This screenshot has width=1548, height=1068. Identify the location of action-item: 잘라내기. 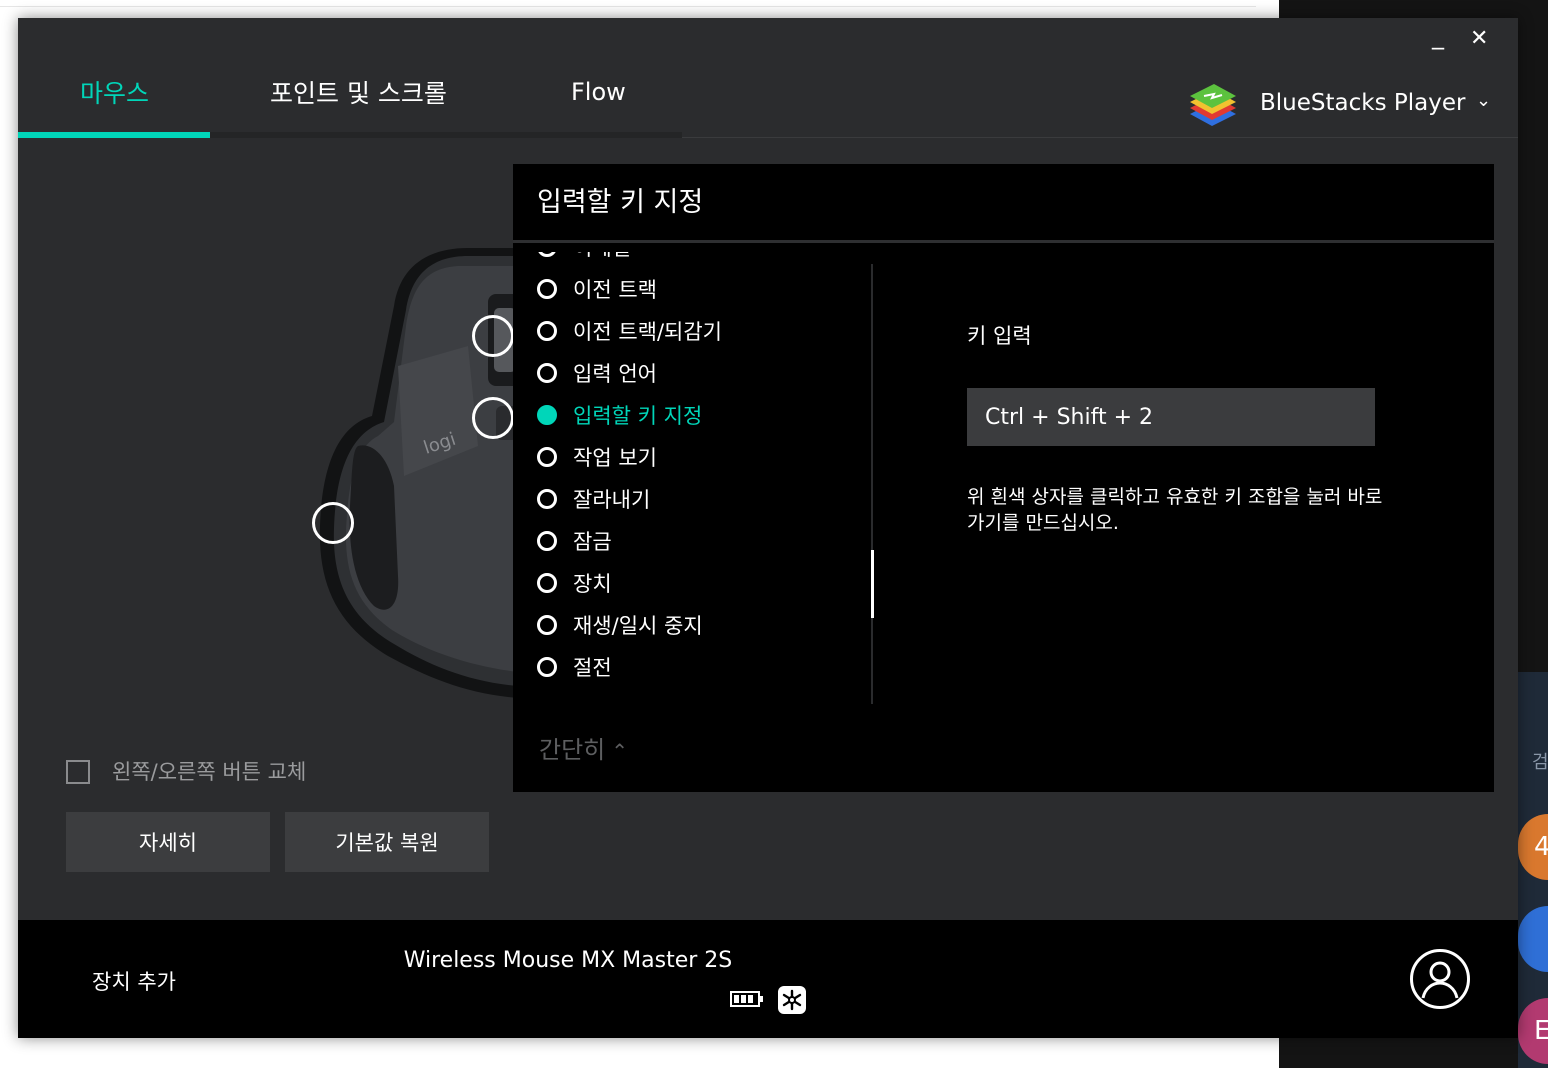
(593, 499).